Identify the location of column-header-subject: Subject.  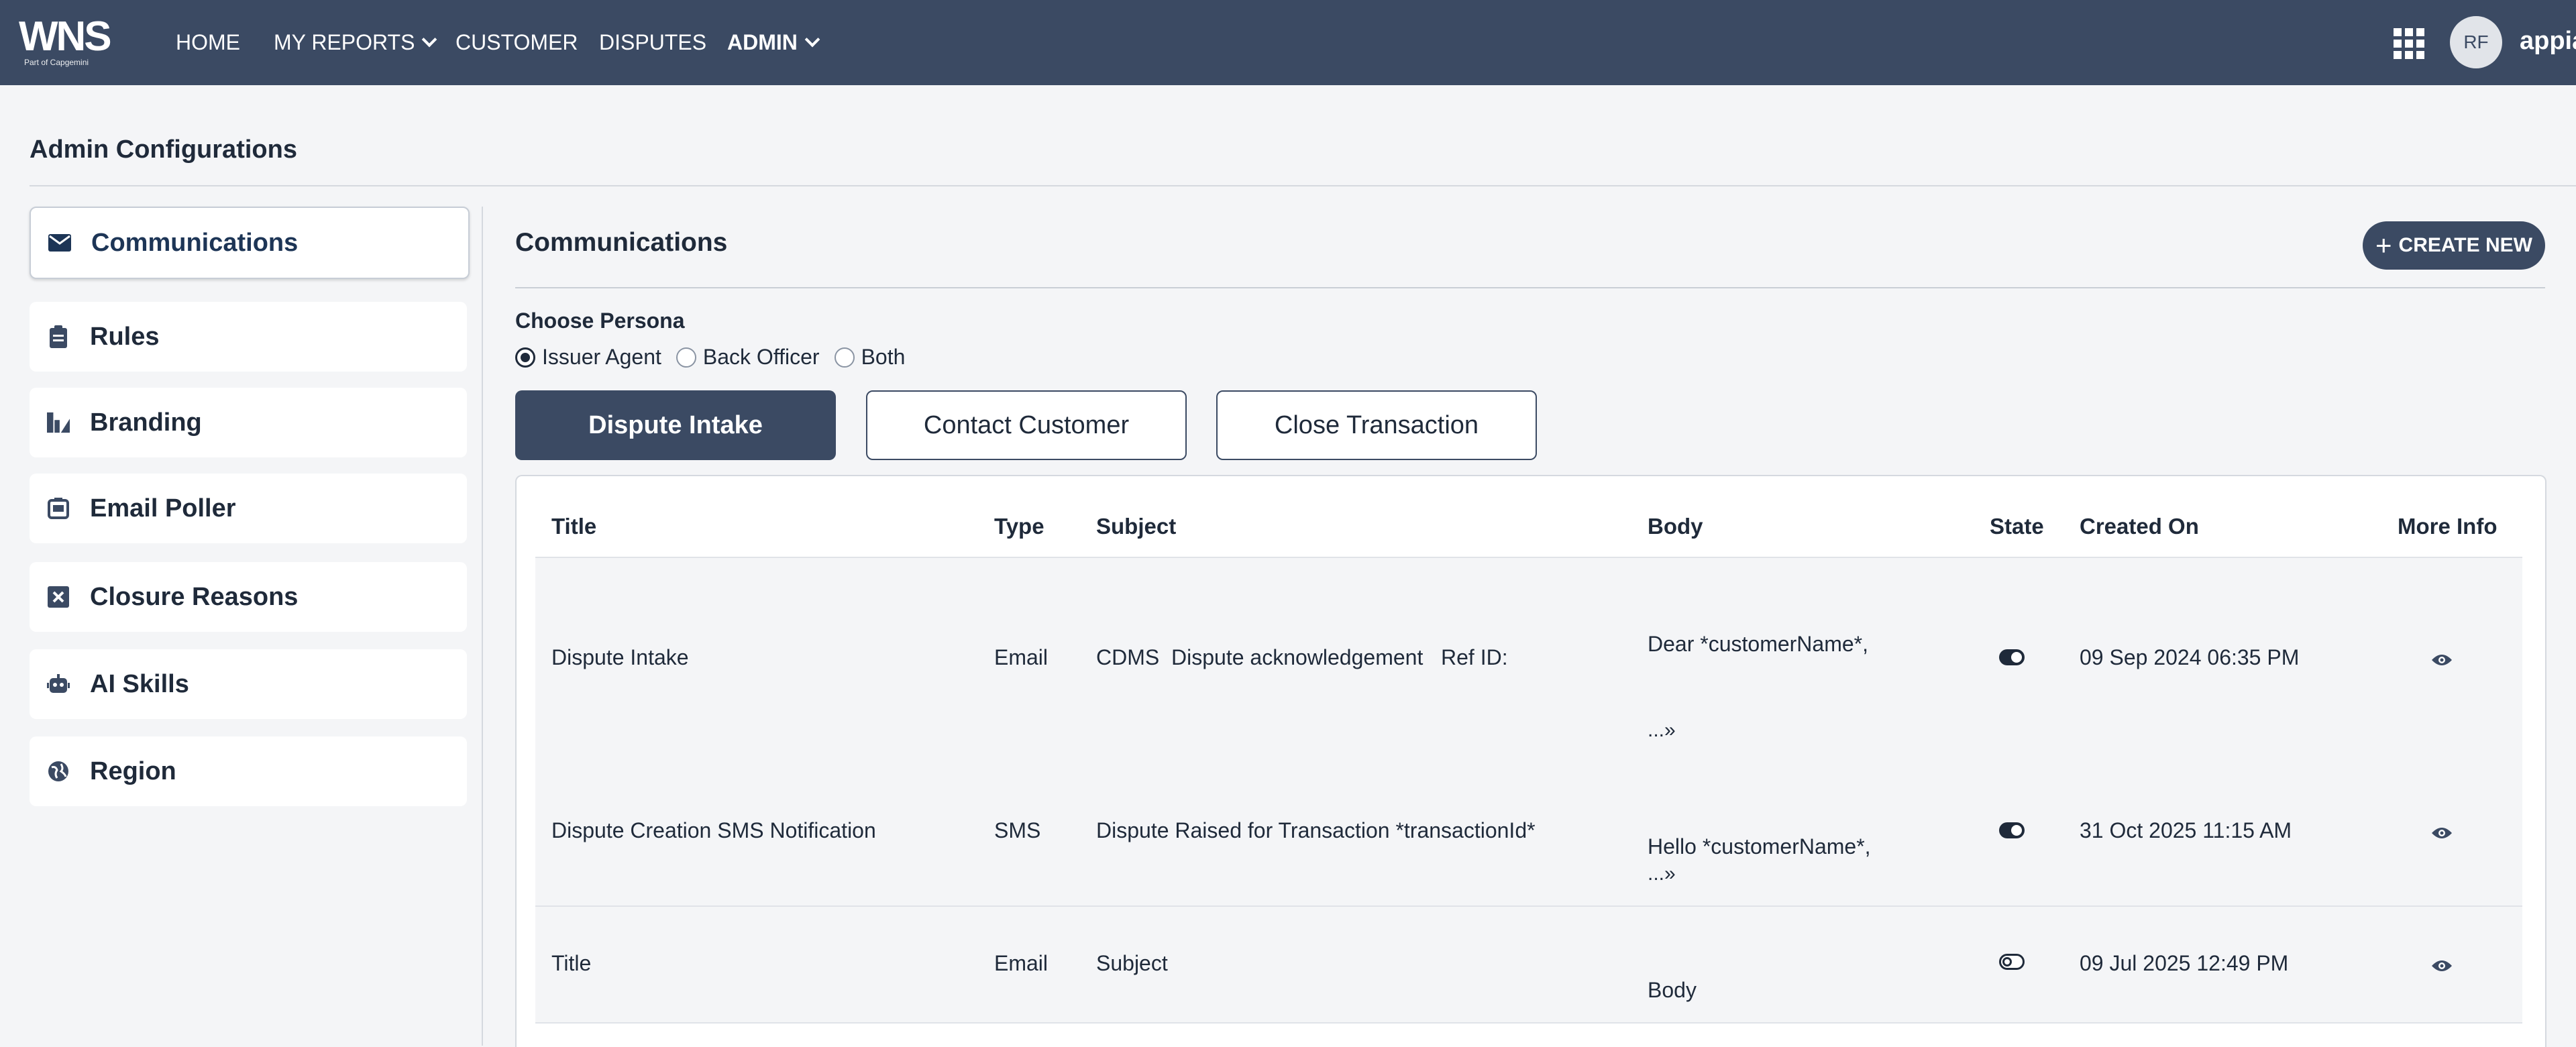
(1136, 526).